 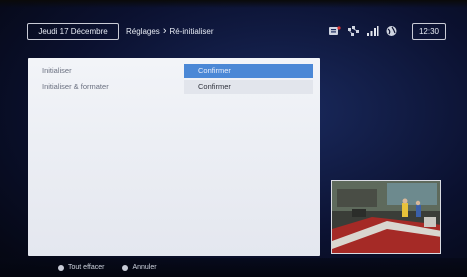 I want to click on hint-clear-all: Tout effacer, so click(x=86, y=268).